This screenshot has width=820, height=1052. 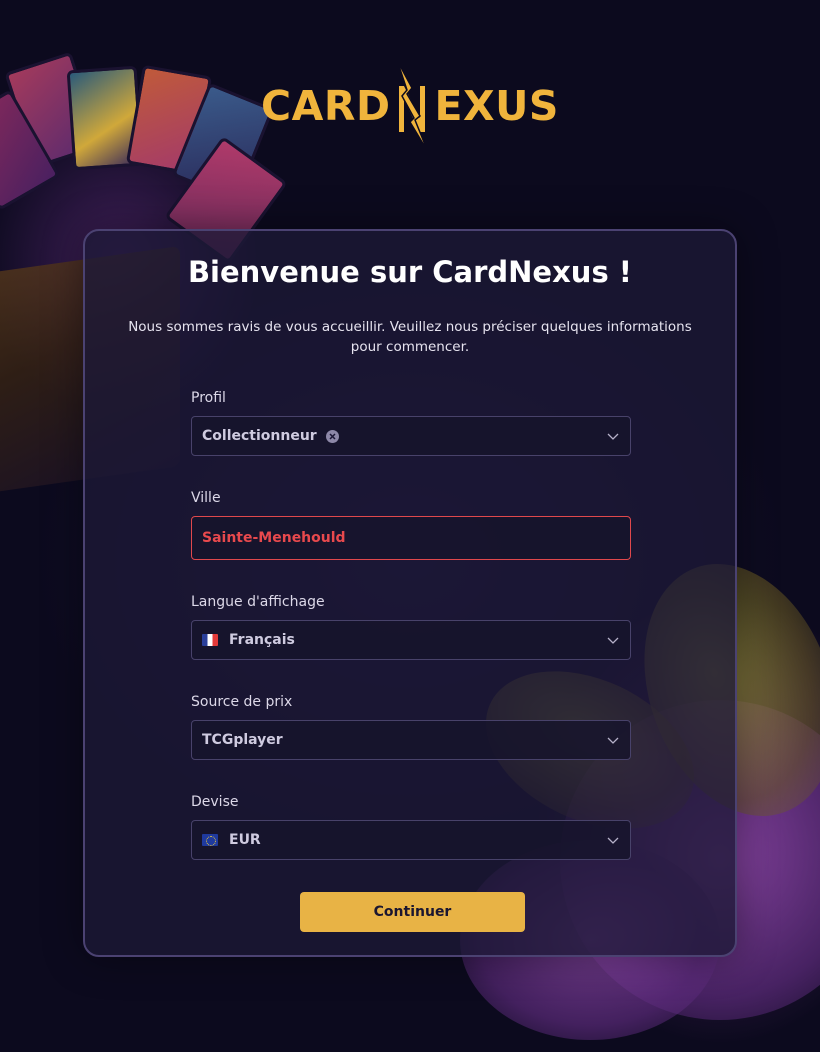 What do you see at coordinates (274, 538) in the screenshot?
I see `ville-input-value: Sainte-Menehould` at bounding box center [274, 538].